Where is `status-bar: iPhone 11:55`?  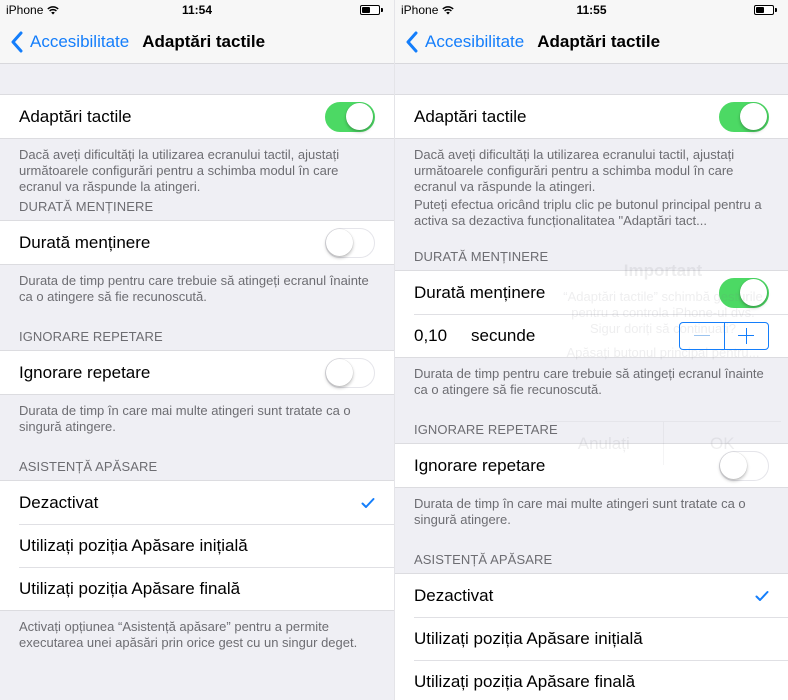 status-bar: iPhone 11:55 is located at coordinates (591, 10).